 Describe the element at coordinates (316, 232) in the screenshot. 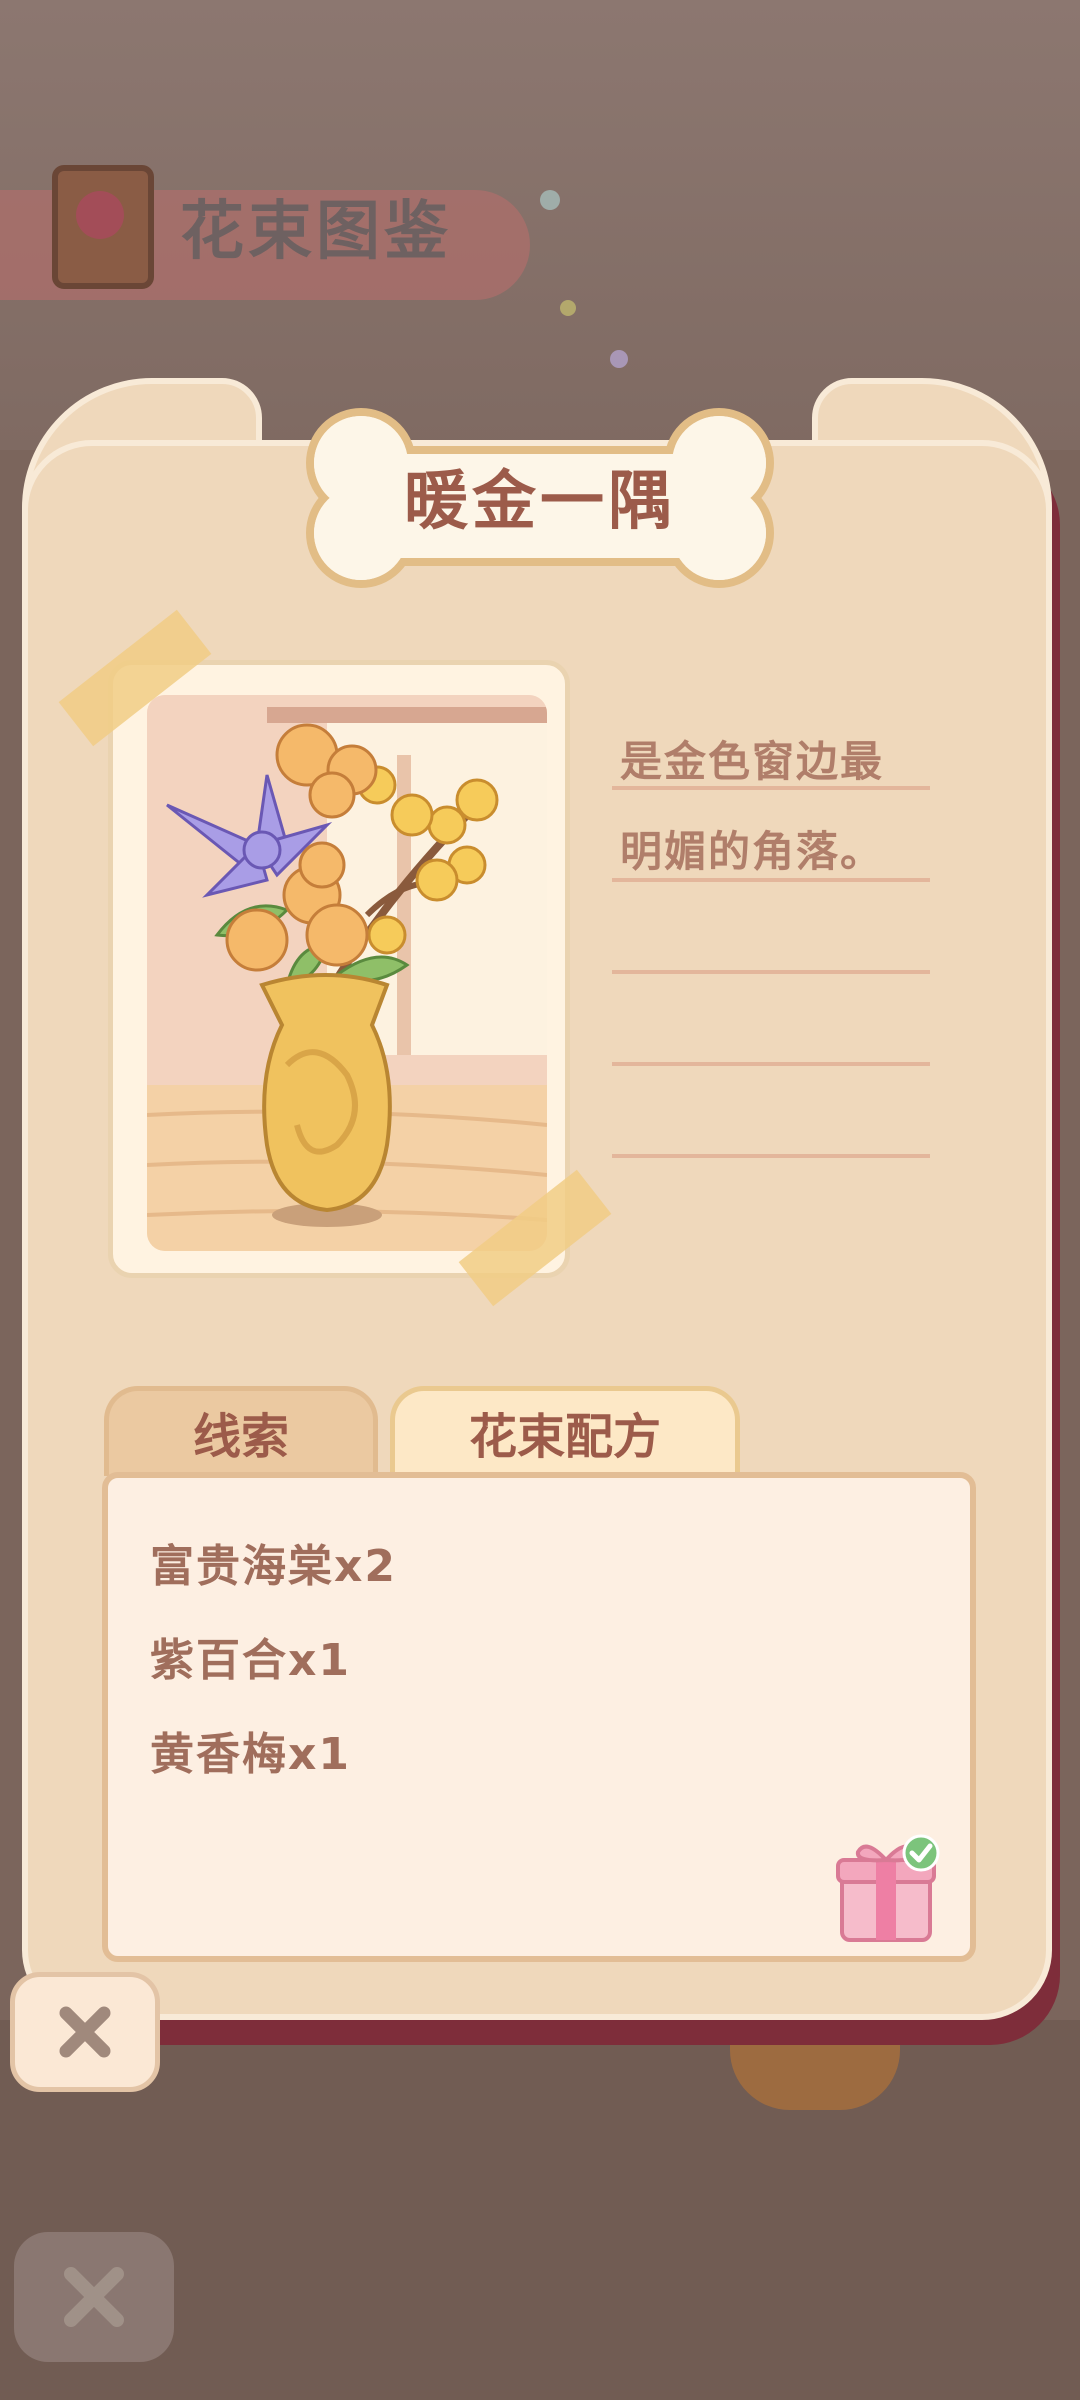

I see `album-title: 花束图鉴` at that location.